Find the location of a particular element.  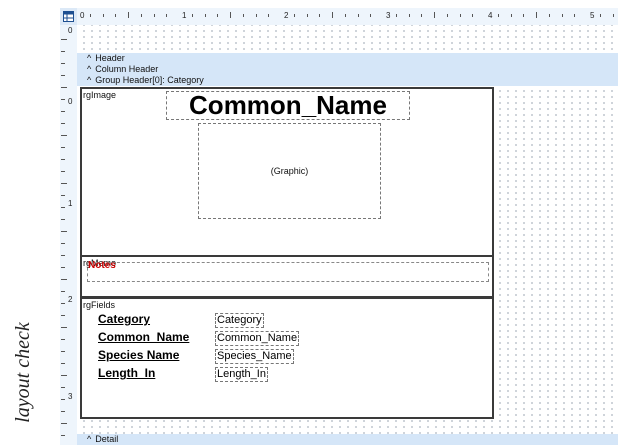

side-caption-text: layout check is located at coordinates (22, 372).